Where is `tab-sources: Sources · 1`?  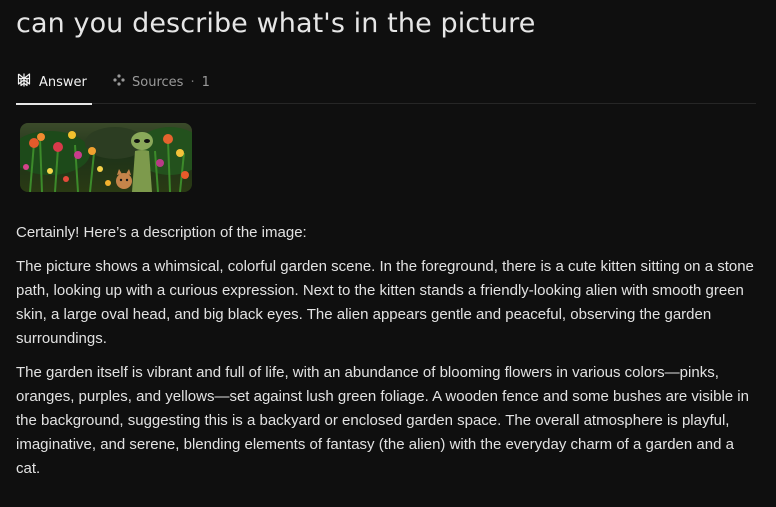 tab-sources: Sources · 1 is located at coordinates (161, 82).